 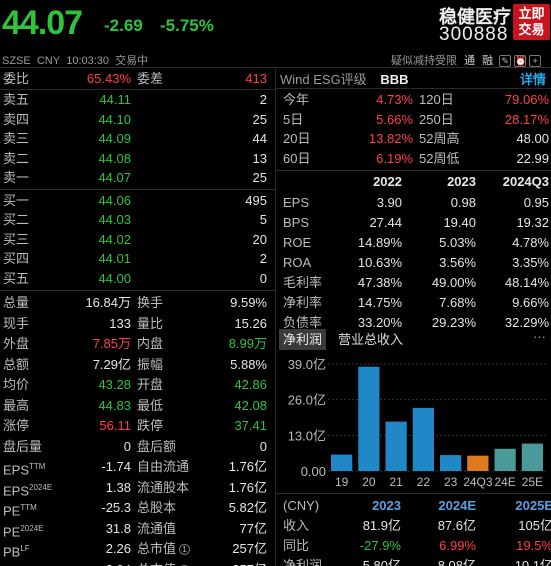 What do you see at coordinates (413, 506) in the screenshot?
I see `forecast-header-row: (CNY) 2023 2024E 2025E` at bounding box center [413, 506].